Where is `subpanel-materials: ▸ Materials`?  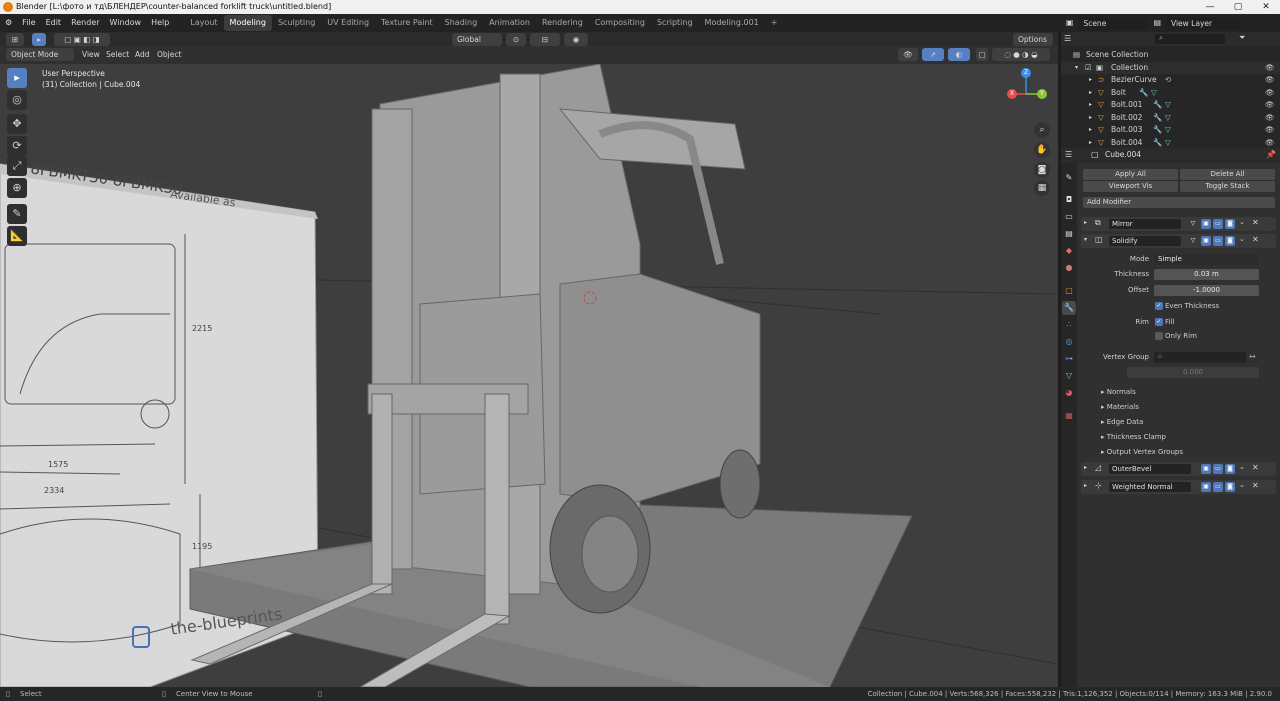
subpanel-materials: ▸ Materials is located at coordinates (1120, 407).